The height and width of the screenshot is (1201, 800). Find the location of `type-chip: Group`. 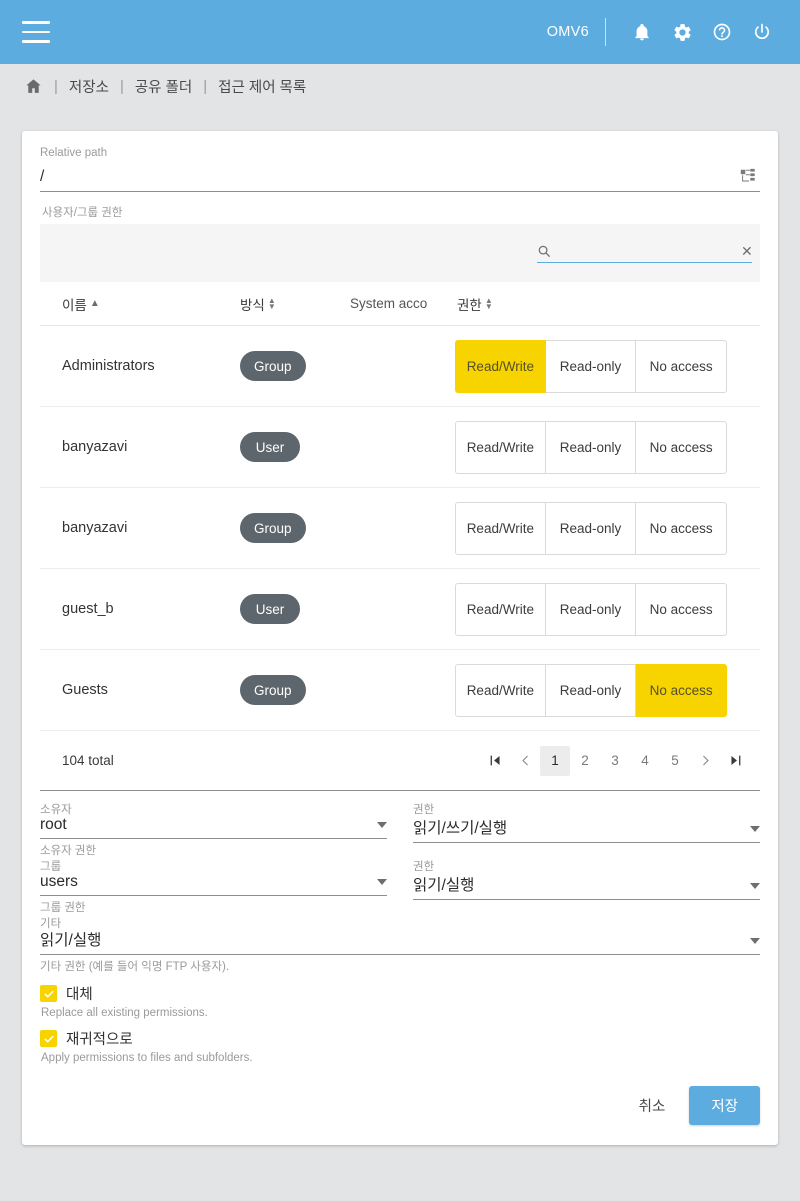

type-chip: Group is located at coordinates (273, 366).